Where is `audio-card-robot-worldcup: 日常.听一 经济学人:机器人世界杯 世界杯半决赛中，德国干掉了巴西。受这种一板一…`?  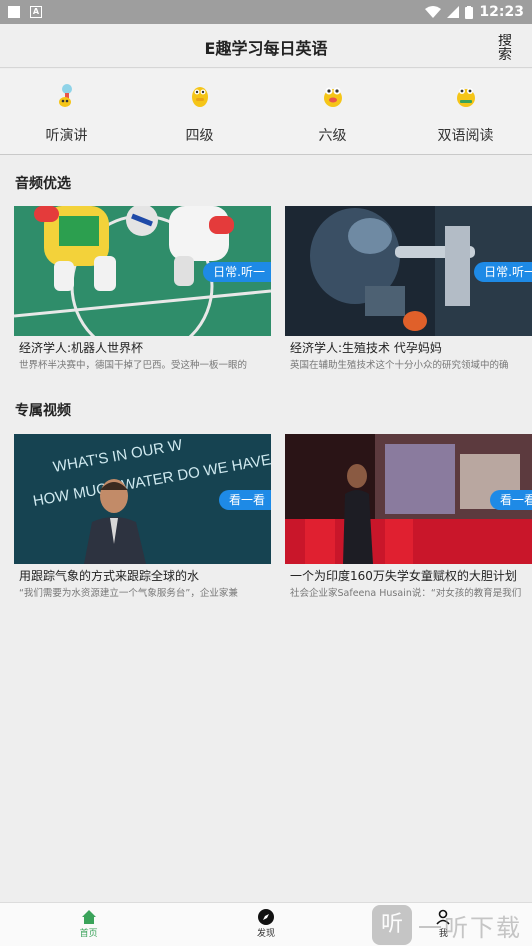
audio-card-robot-worldcup: 日常.听一 经济学人:机器人世界杯 世界杯半决赛中，德国干掉了巴西。受这种一板一… is located at coordinates (142, 291).